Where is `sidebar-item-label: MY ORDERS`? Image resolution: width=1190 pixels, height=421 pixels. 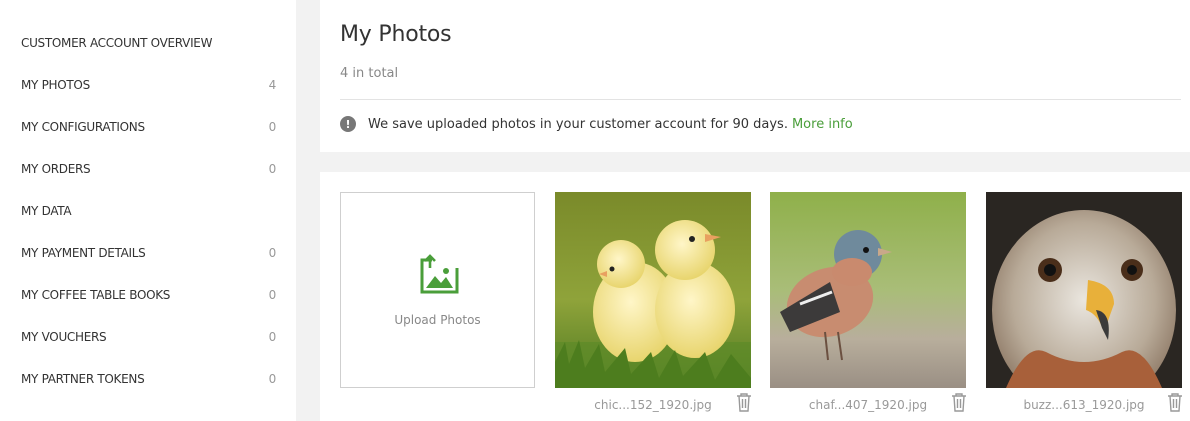
sidebar-item-label: MY ORDERS is located at coordinates (56, 169).